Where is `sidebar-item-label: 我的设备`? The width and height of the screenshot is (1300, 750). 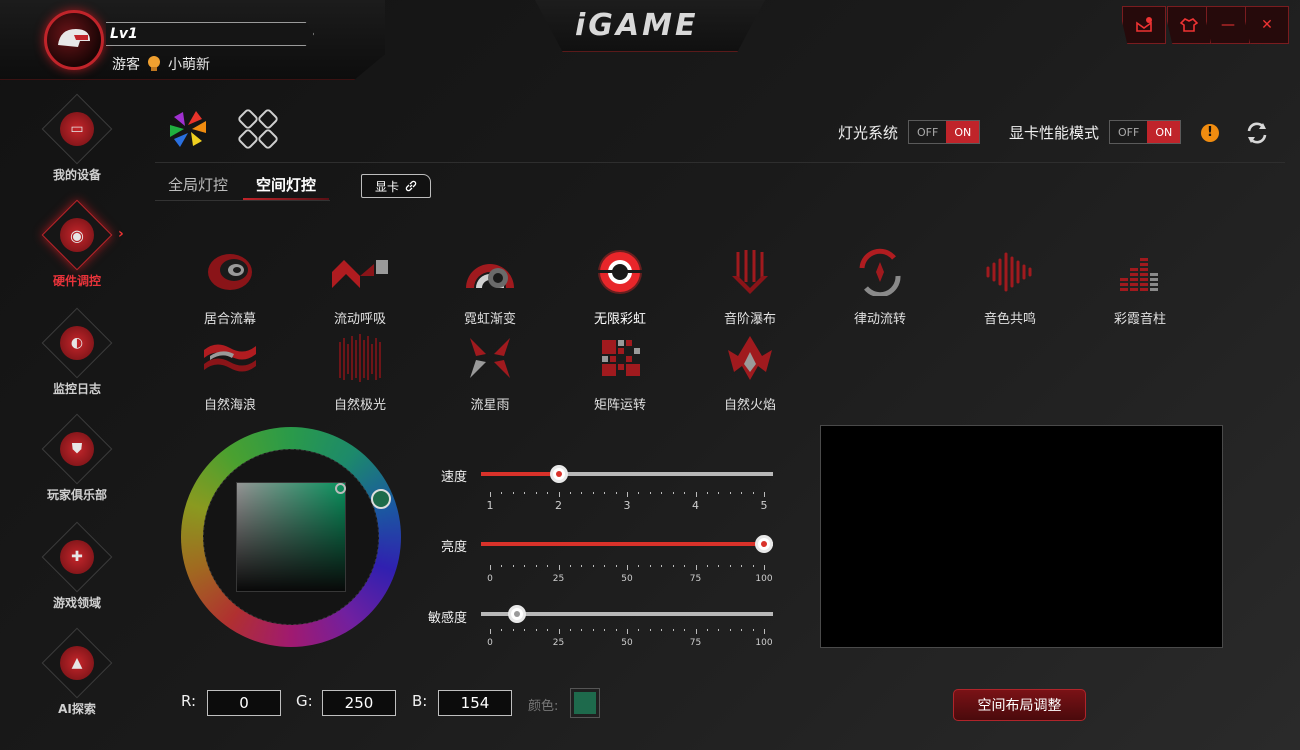
sidebar-item-label: 我的设备 is located at coordinates (76, 175).